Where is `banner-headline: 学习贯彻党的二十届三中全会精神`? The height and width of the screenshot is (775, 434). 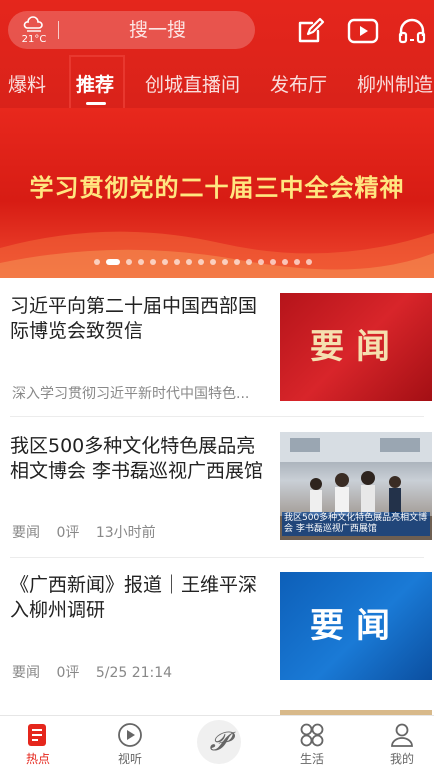
banner-headline: 学习贯彻党的二十届三中全会精神 is located at coordinates (217, 187).